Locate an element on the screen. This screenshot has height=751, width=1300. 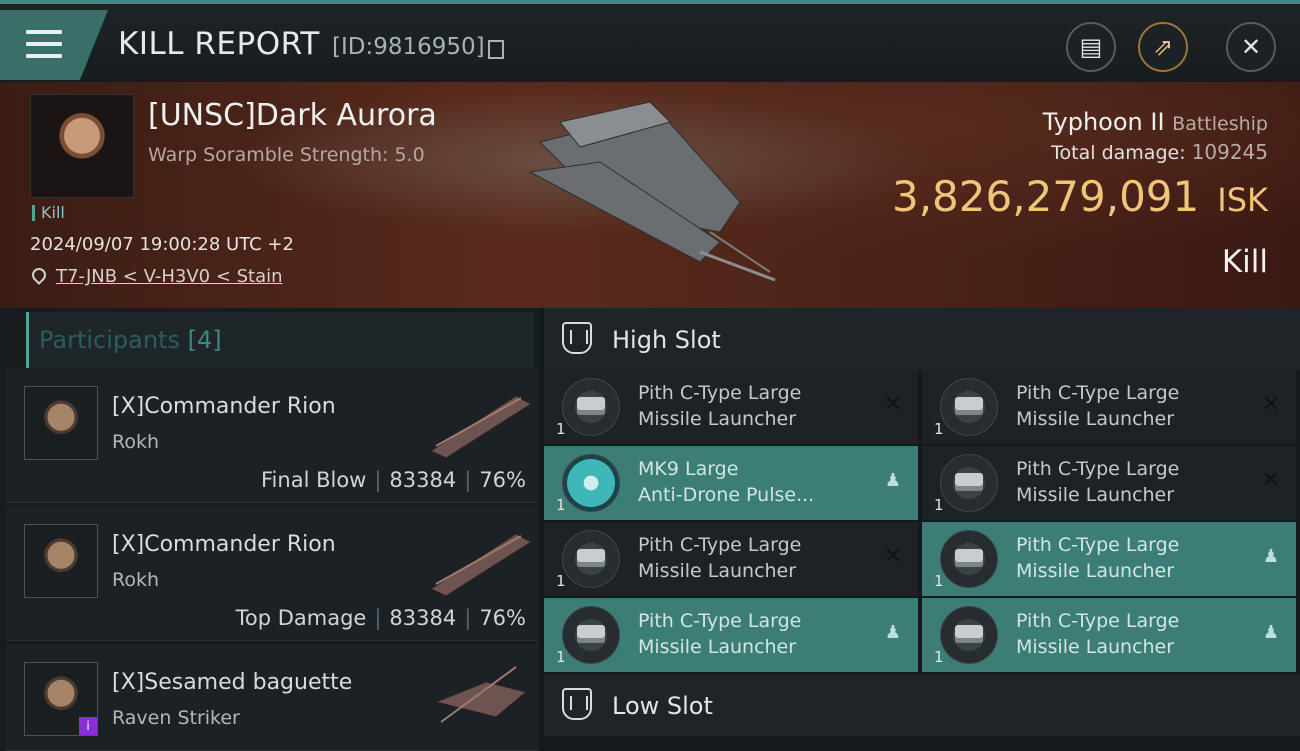
clipboard-icon: ▤ is located at coordinates (1091, 47).